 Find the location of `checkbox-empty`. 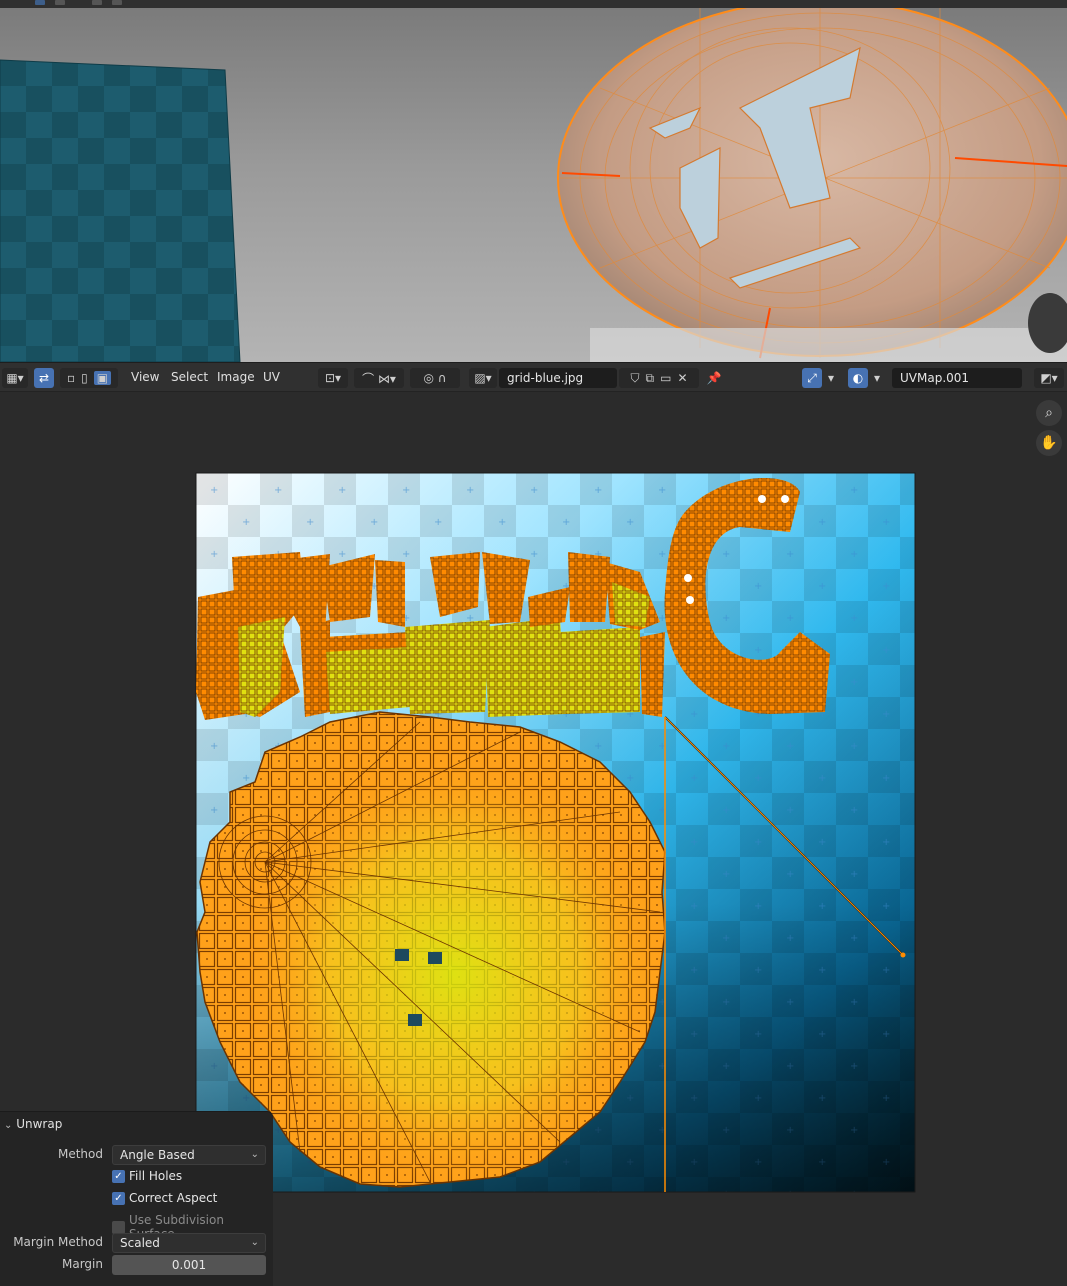

checkbox-empty is located at coordinates (118, 1227).